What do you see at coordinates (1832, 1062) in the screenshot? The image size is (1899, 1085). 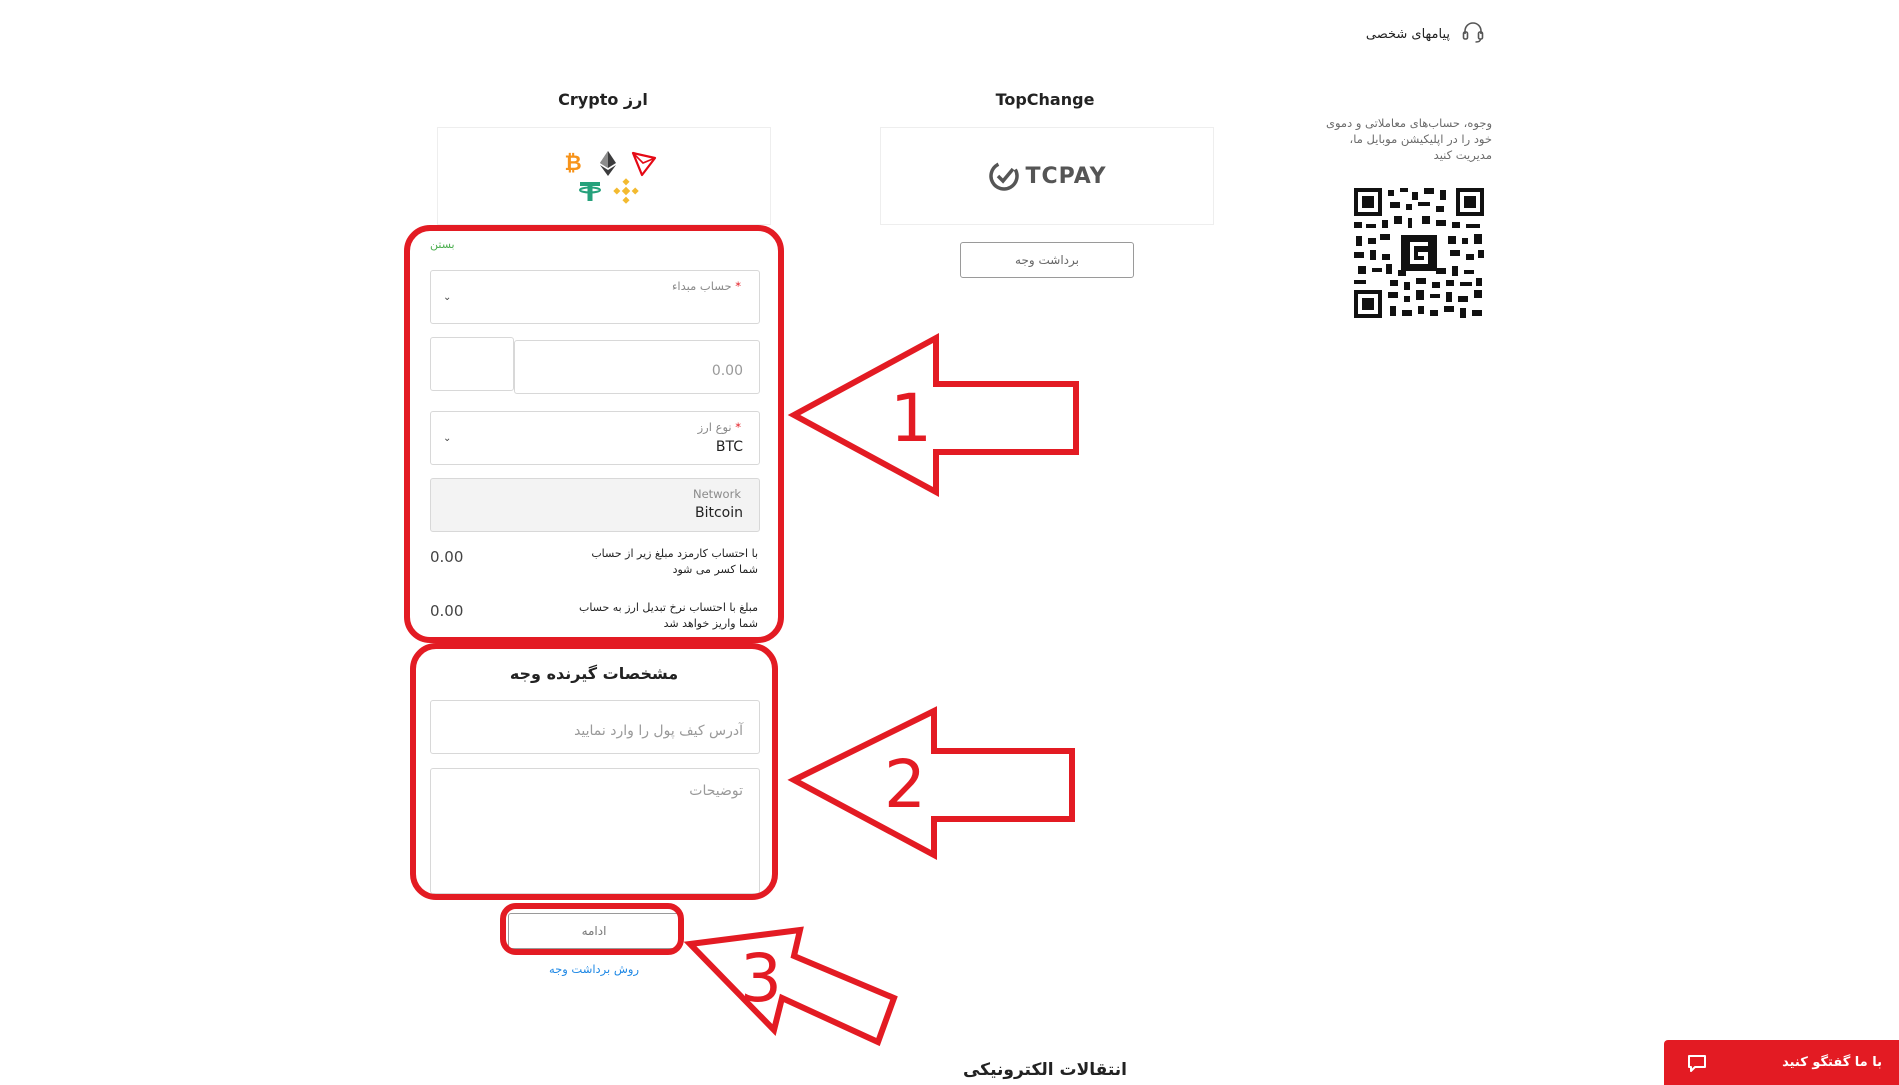 I see `chat-label: با ما گفتگو کنید` at bounding box center [1832, 1062].